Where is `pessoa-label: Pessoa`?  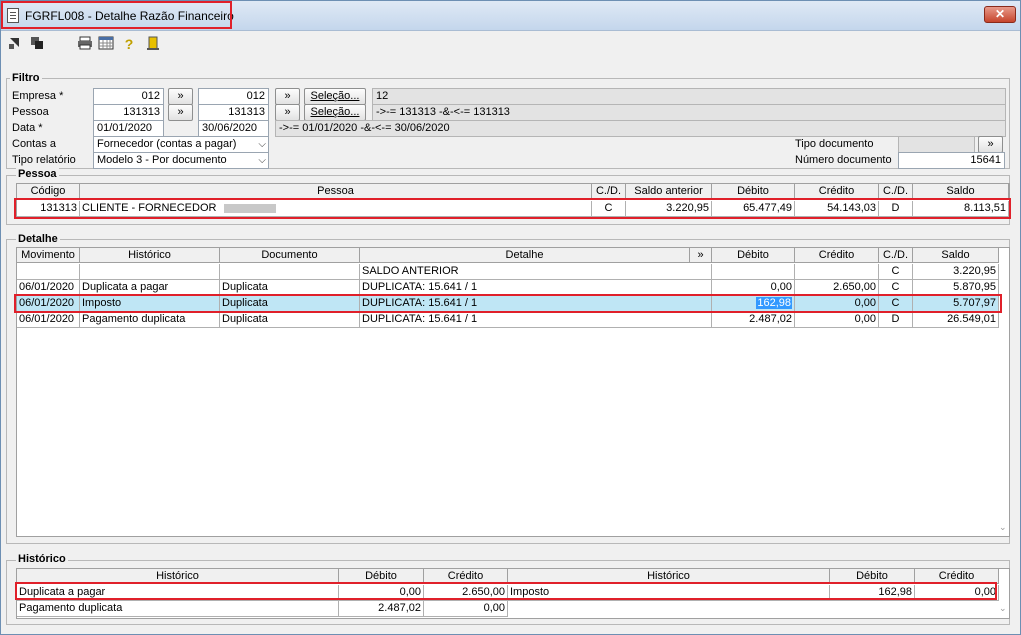
pessoa-label: Pessoa is located at coordinates (30, 112).